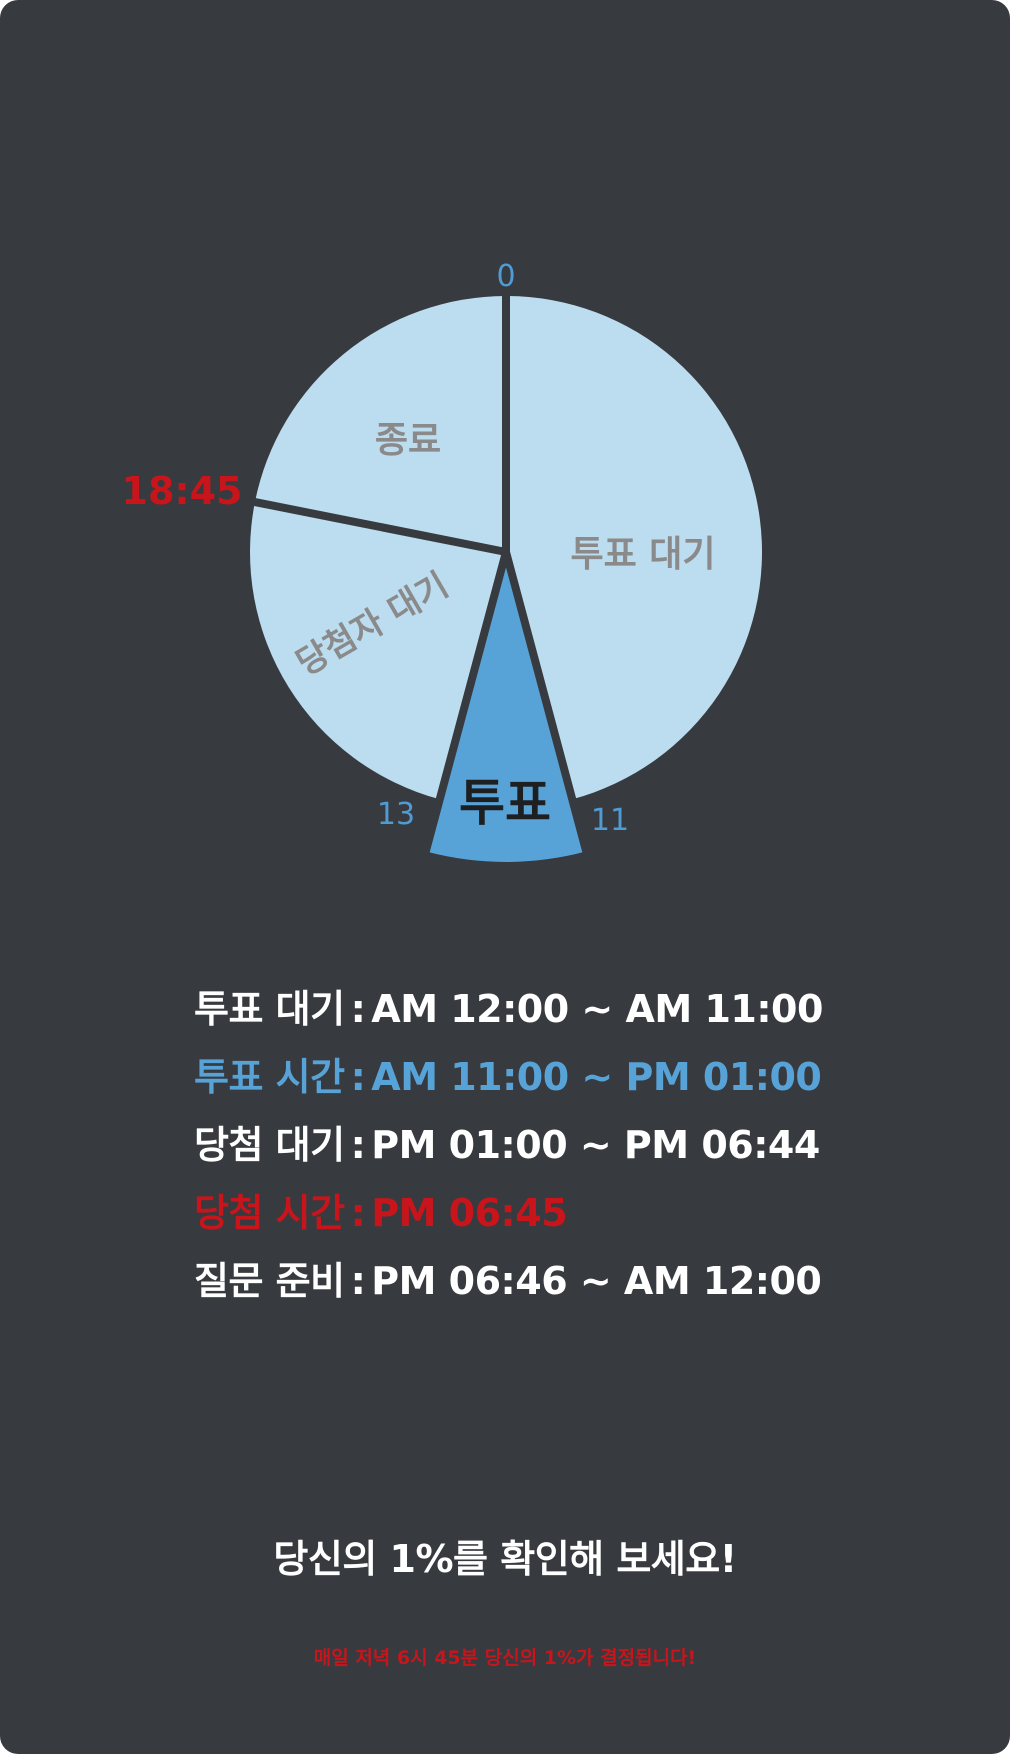 This screenshot has width=1010, height=1754. I want to click on schedule-range: PM 01:00 ~ PM 06:44, so click(595, 1145).